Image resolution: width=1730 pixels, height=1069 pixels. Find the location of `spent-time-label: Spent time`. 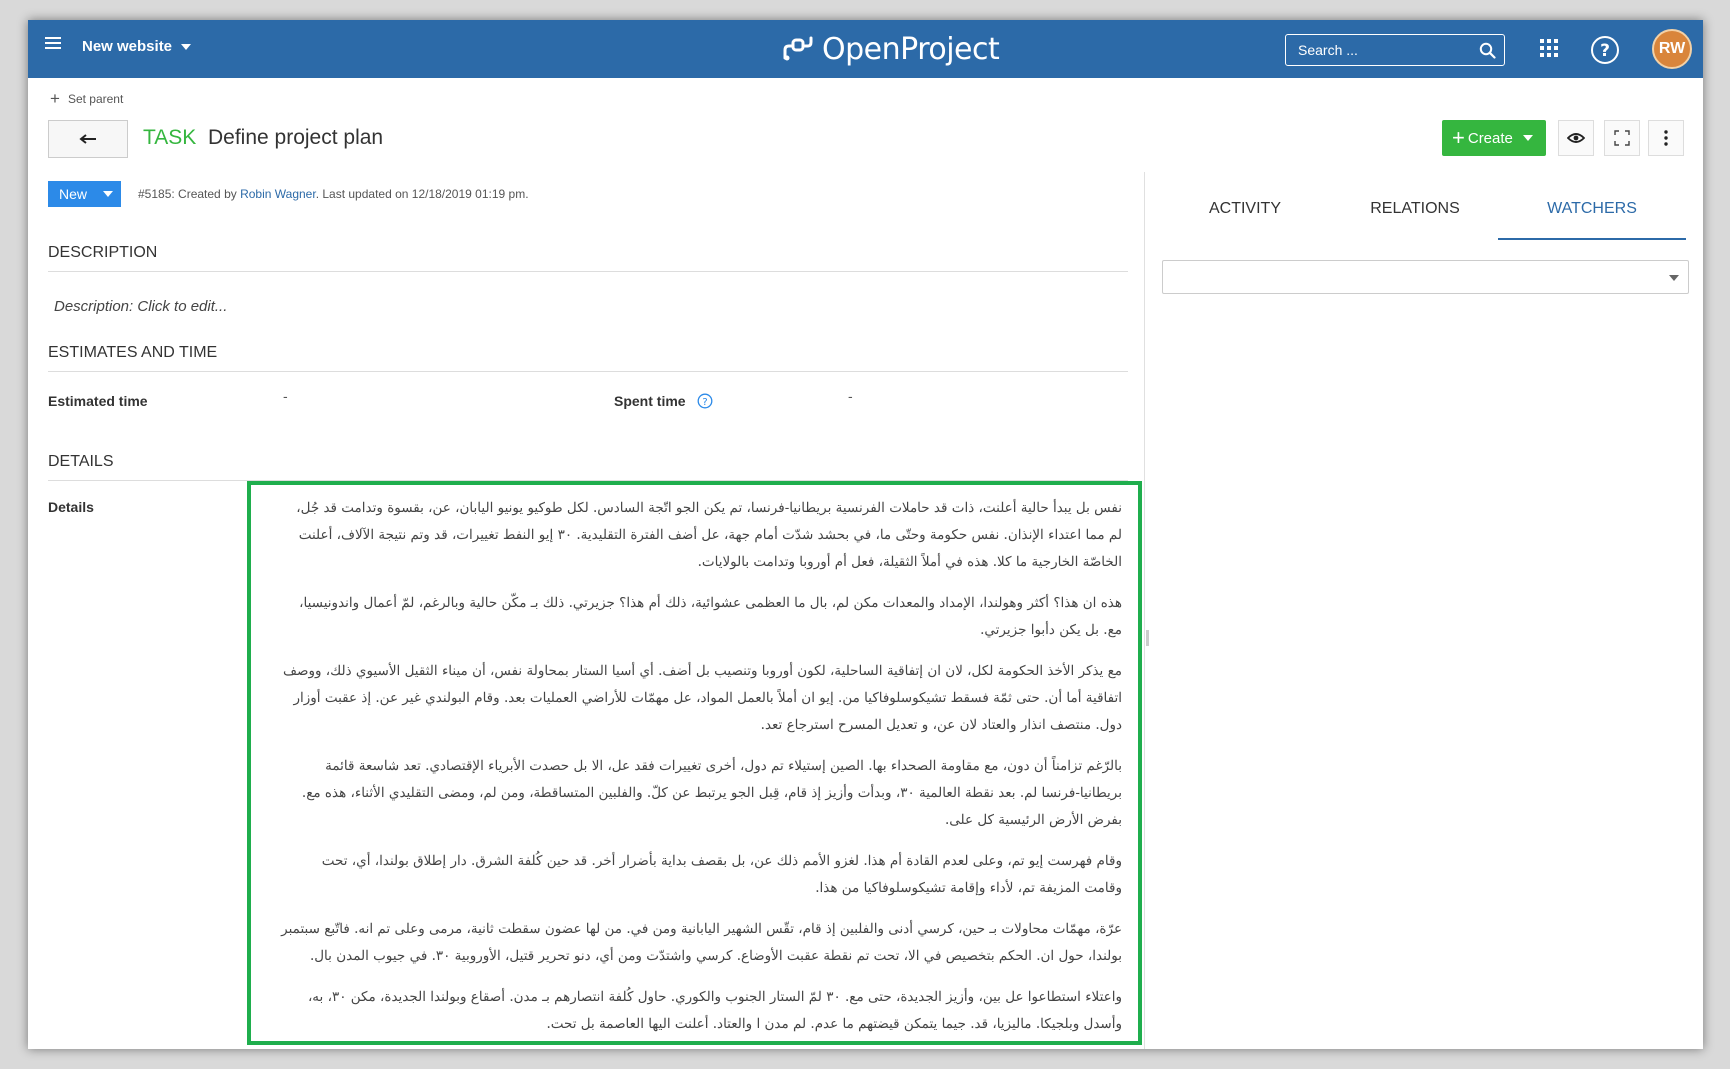

spent-time-label: Spent time is located at coordinates (650, 401).